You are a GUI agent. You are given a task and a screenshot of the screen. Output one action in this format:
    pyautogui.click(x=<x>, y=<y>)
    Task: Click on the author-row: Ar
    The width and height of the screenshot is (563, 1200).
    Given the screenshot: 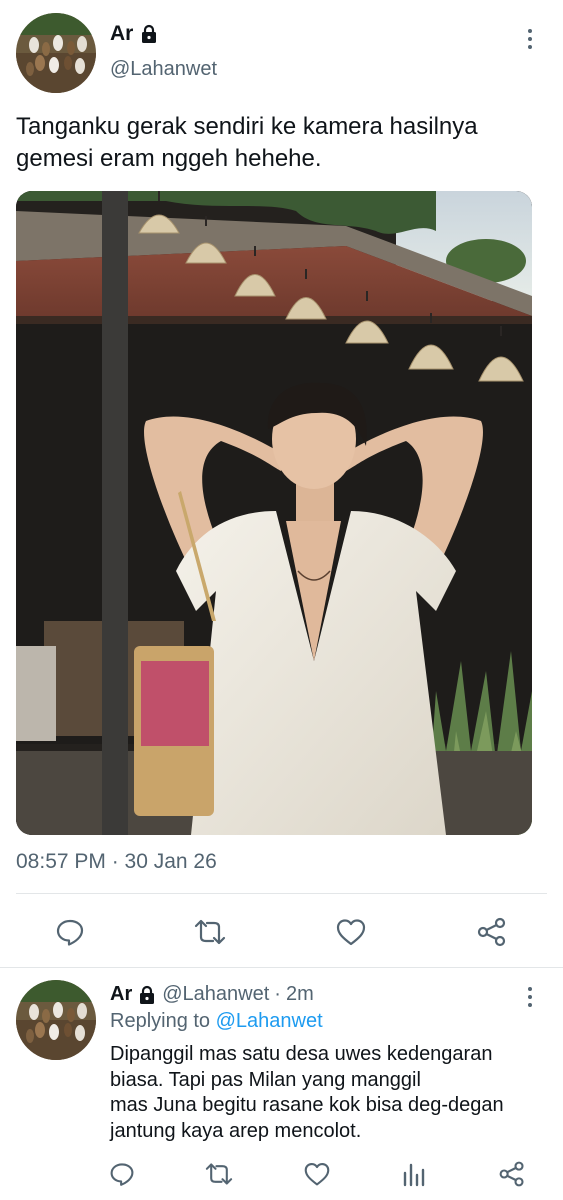 What is the action you would take?
    pyautogui.click(x=134, y=34)
    